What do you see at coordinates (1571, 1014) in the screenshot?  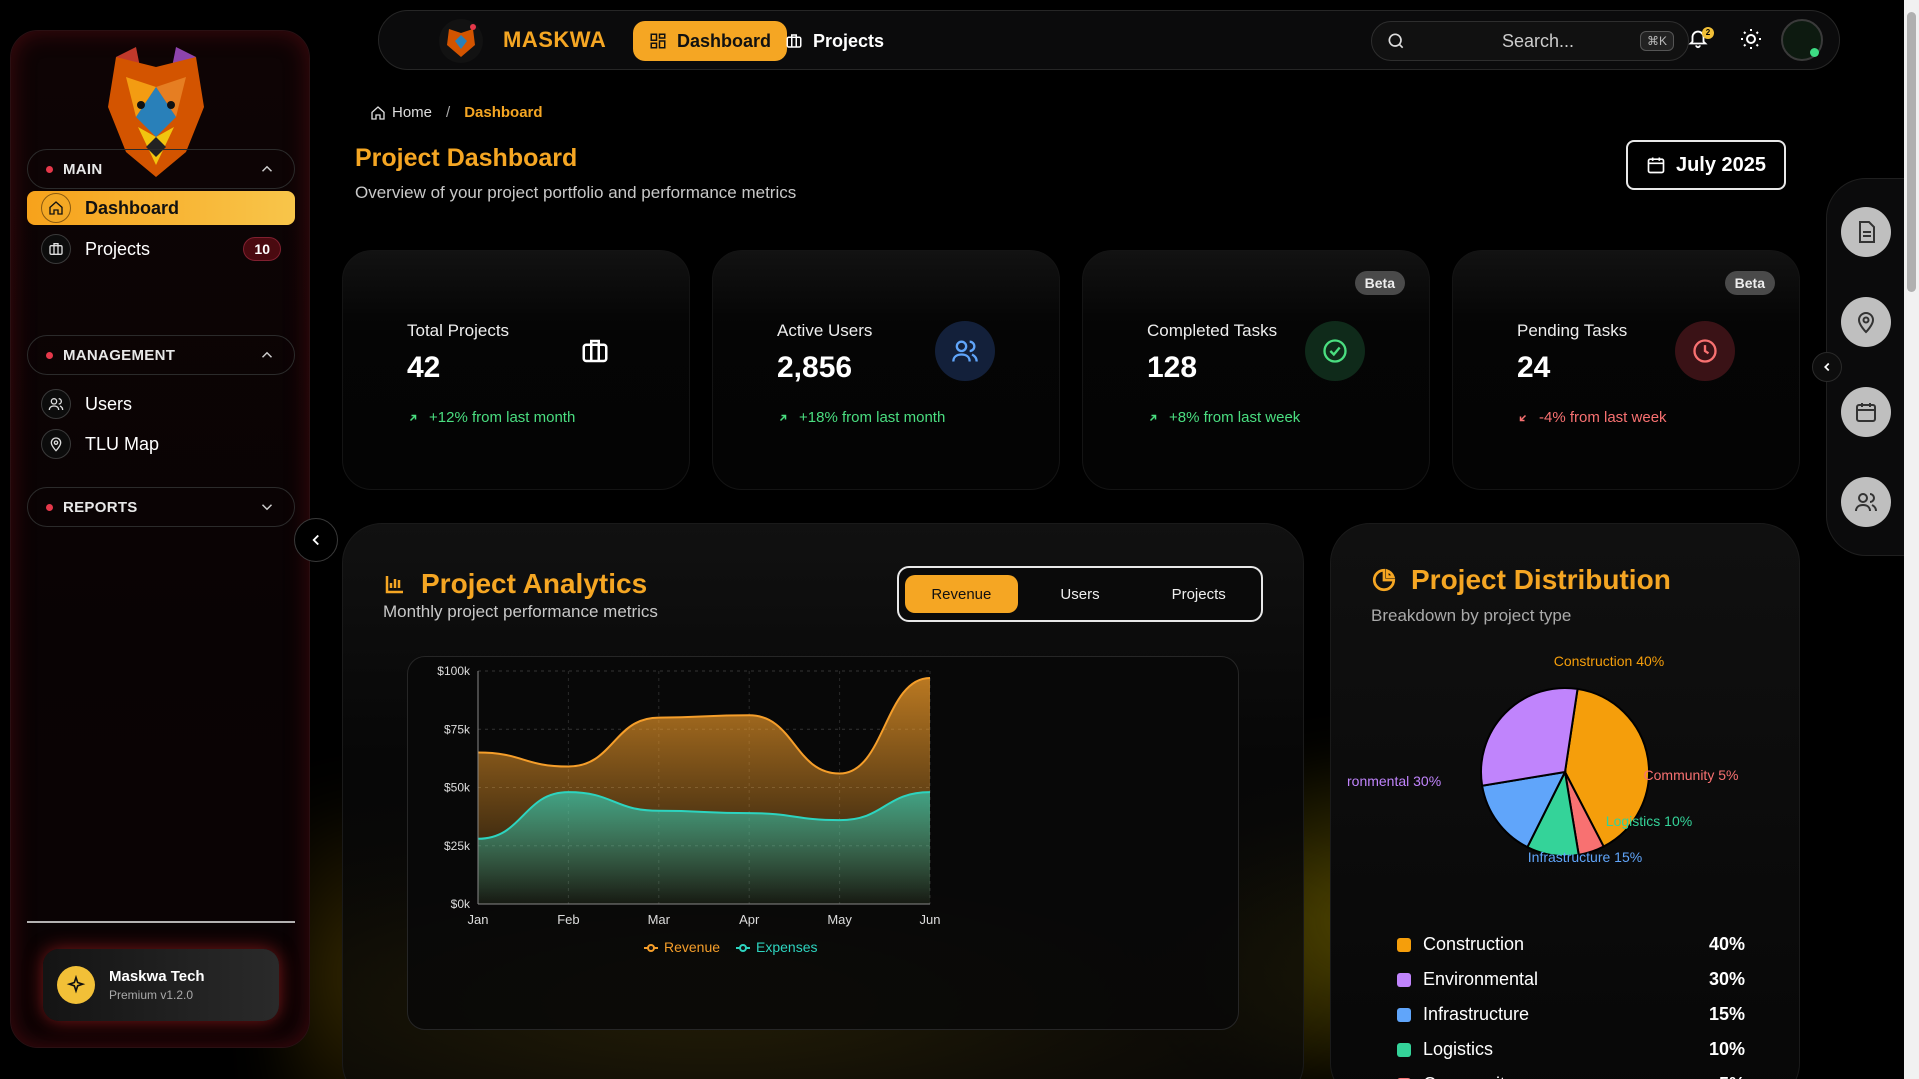 I see `legend-item-infrastructure: Infrastructure 15%` at bounding box center [1571, 1014].